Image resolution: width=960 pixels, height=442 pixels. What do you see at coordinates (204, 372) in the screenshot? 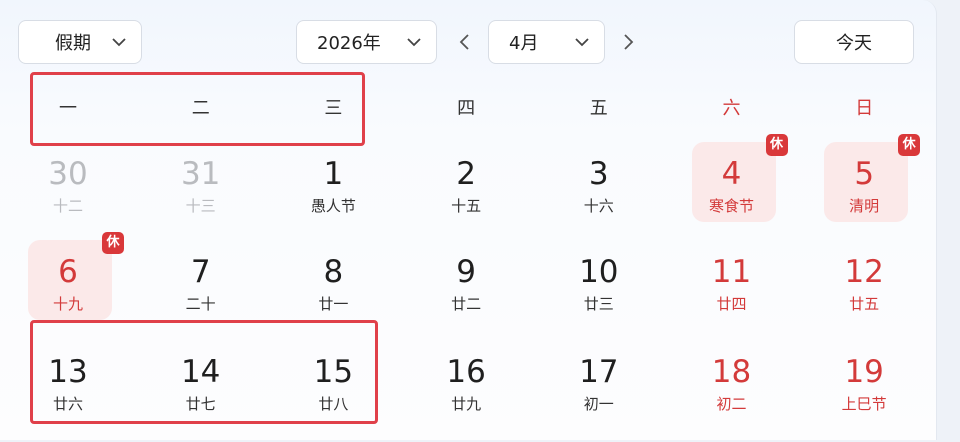
I see `highlight-box-dates` at bounding box center [204, 372].